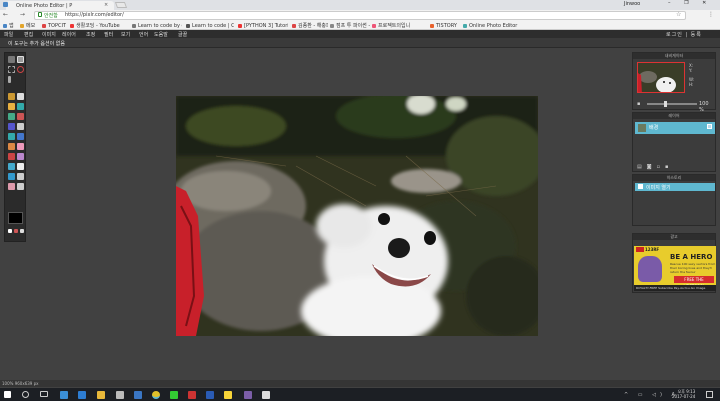 The image size is (720, 401). I want to click on layer-settings-icon: ▤, so click(642, 167).